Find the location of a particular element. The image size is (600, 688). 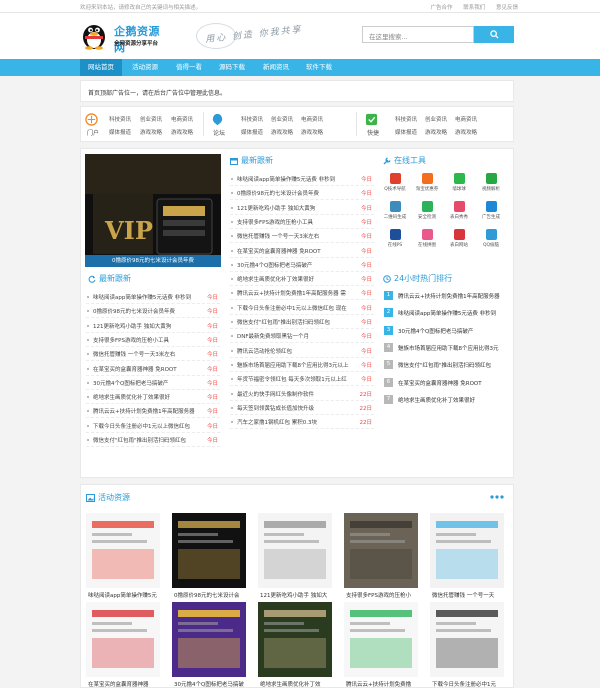

latest-left-row: 下载今日头条注册必中1元以上微信红包 今日 is located at coordinates (153, 426).